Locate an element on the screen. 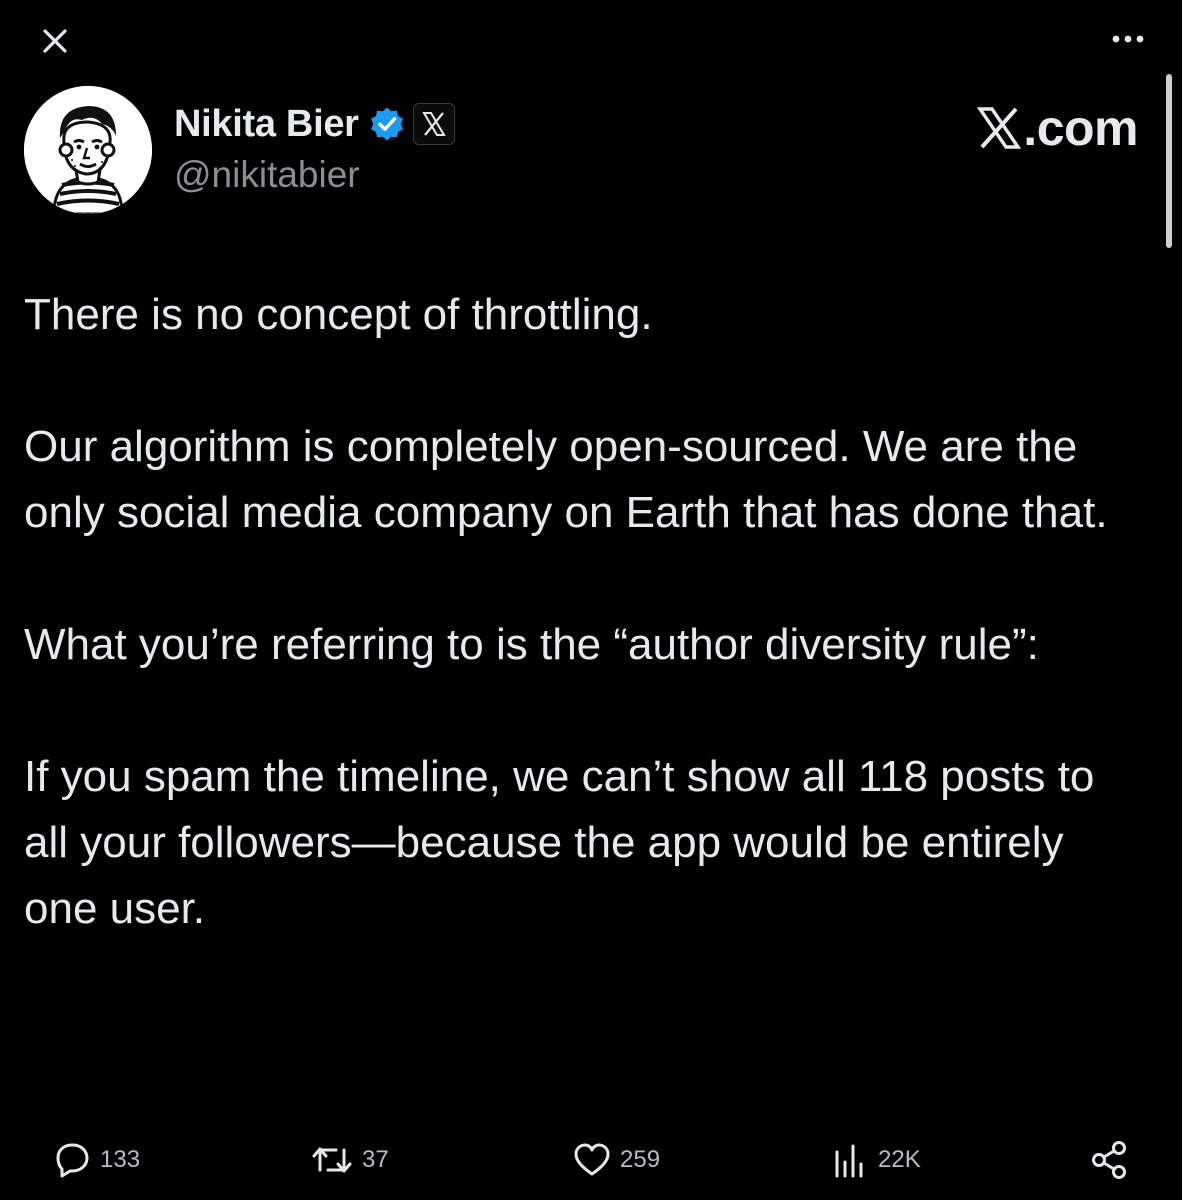  more-options-button is located at coordinates (1128, 39).